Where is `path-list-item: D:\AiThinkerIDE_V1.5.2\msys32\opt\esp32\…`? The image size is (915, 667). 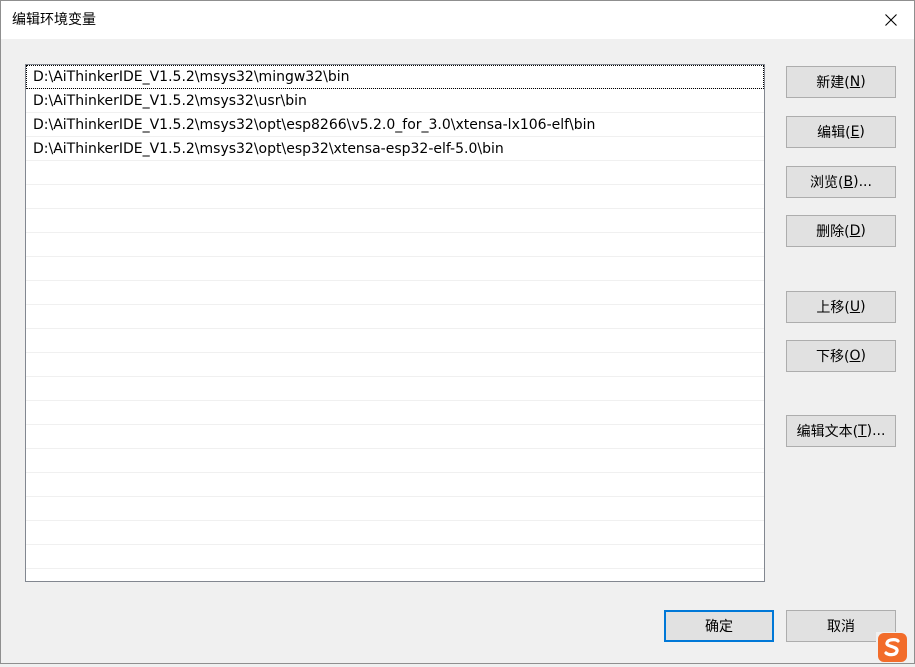
path-list-item: D:\AiThinkerIDE_V1.5.2\msys32\opt\esp32\… is located at coordinates (395, 149).